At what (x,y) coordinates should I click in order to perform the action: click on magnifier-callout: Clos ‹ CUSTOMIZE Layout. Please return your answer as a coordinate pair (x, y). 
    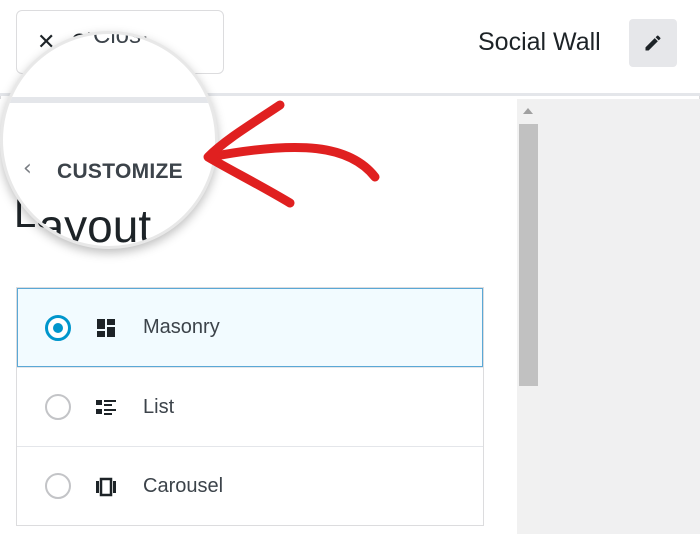
    Looking at the image, I should click on (109, 140).